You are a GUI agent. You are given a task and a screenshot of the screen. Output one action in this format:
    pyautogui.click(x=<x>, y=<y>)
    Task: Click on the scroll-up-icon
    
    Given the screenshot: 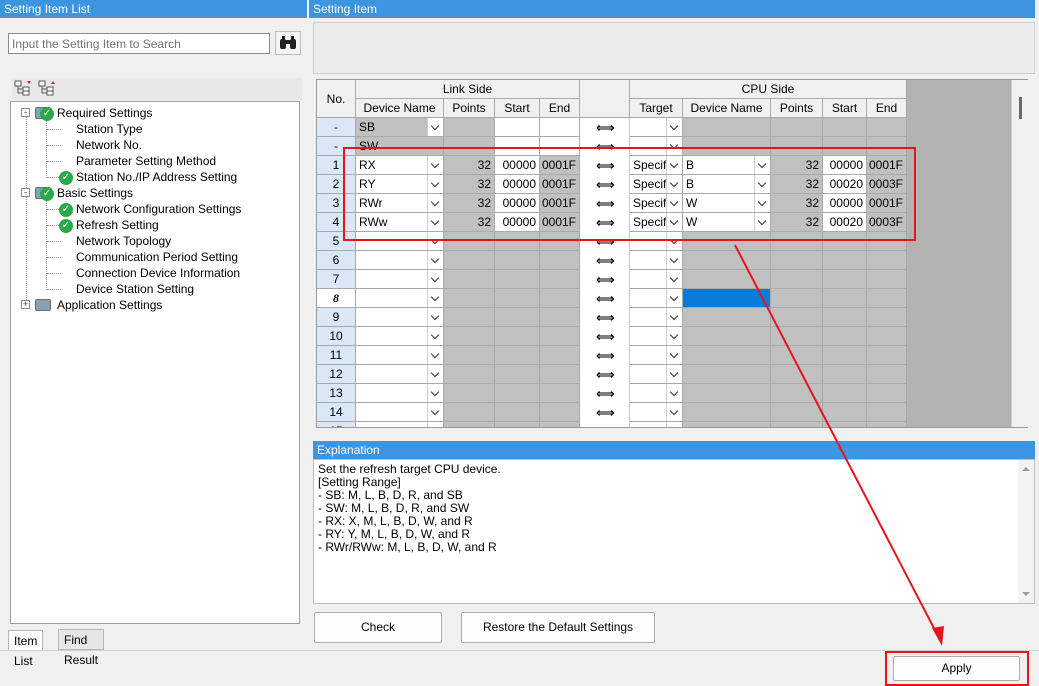 What is the action you would take?
    pyautogui.click(x=1026, y=469)
    